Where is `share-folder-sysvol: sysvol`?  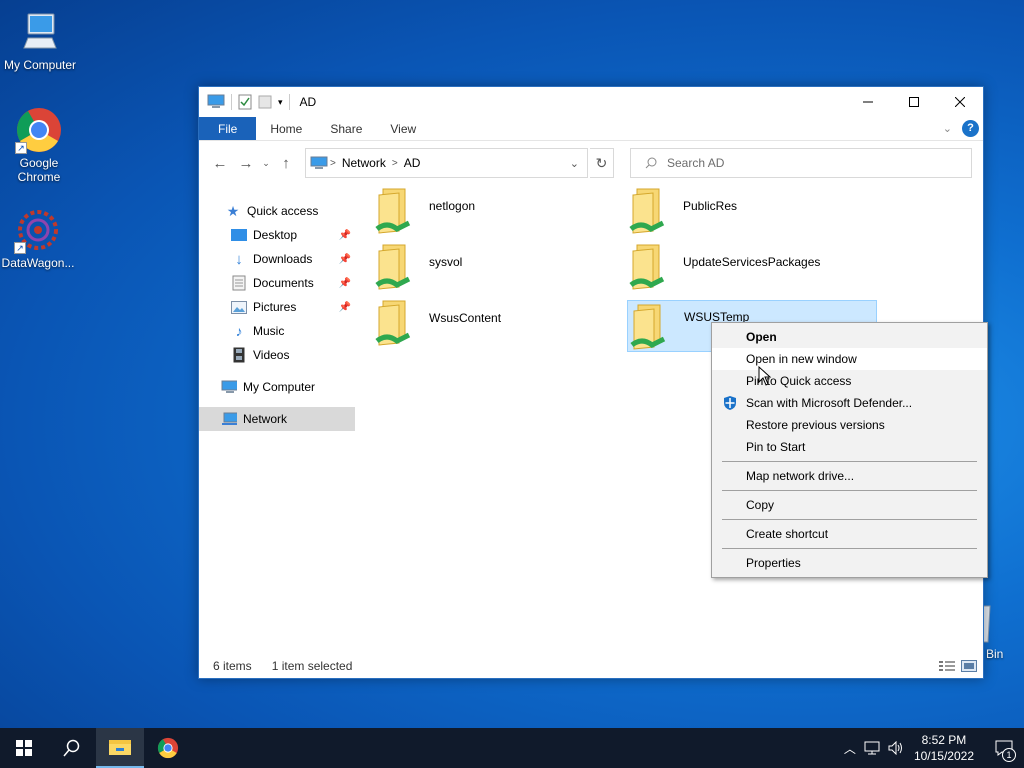
share-folder-sysvol: sysvol is located at coordinates (494, 267).